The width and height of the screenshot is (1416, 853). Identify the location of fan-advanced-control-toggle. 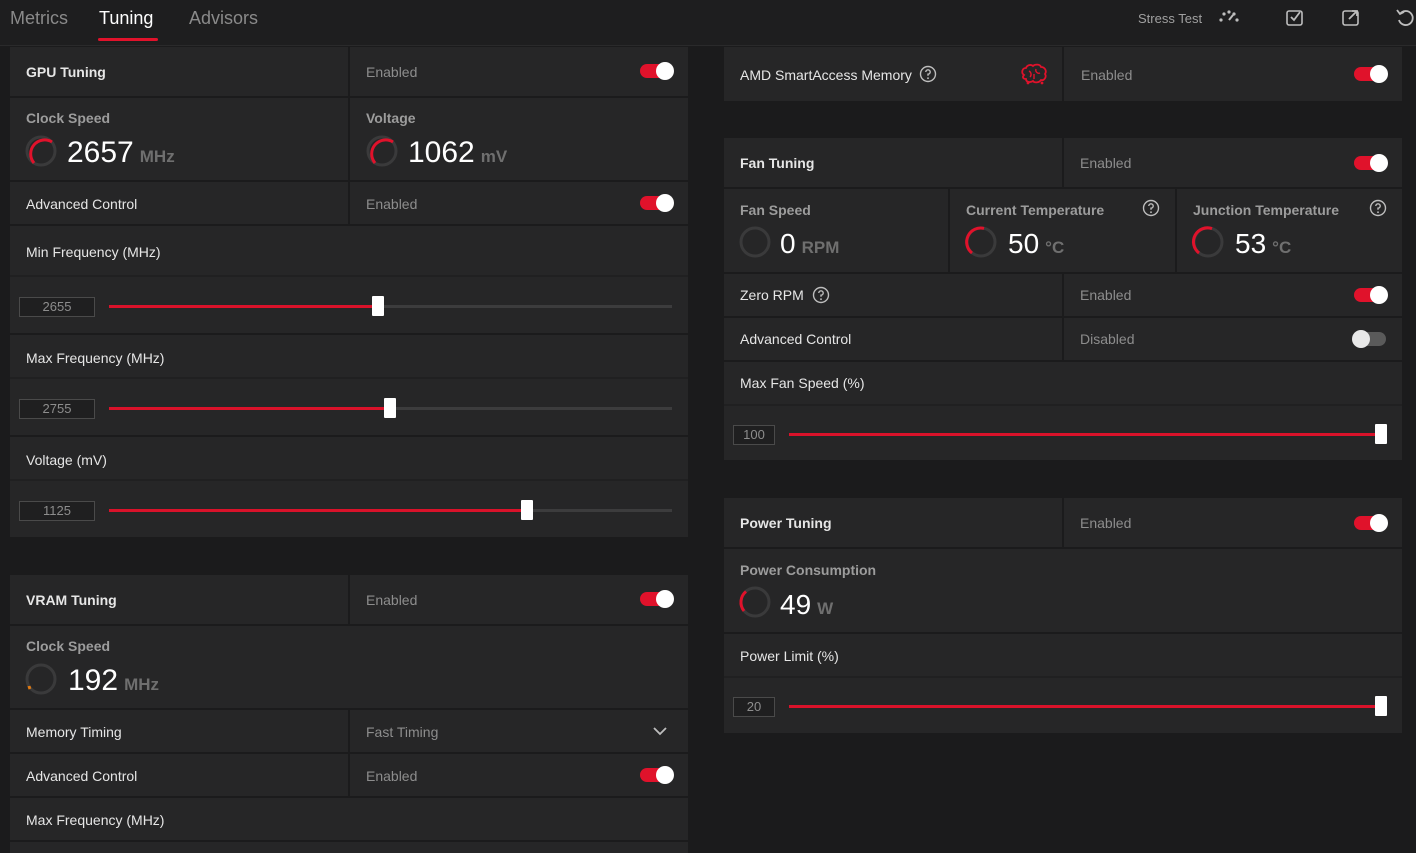
(1369, 339).